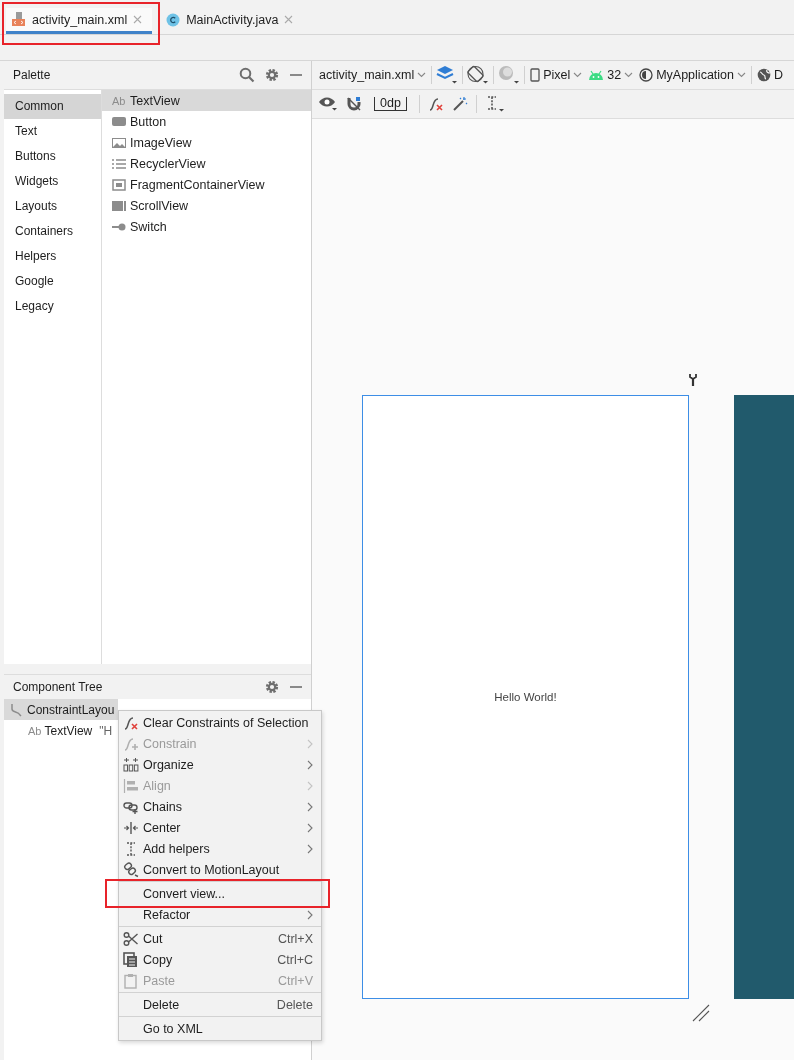 Image resolution: width=794 pixels, height=1060 pixels. Describe the element at coordinates (206, 205) in the screenshot. I see `palette-item: ScrollView` at that location.